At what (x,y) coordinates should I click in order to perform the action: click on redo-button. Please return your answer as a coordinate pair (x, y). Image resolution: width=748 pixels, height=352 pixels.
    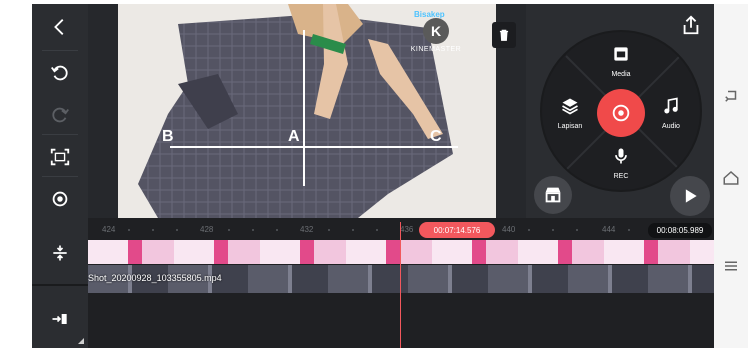
    Looking at the image, I should click on (60, 115).